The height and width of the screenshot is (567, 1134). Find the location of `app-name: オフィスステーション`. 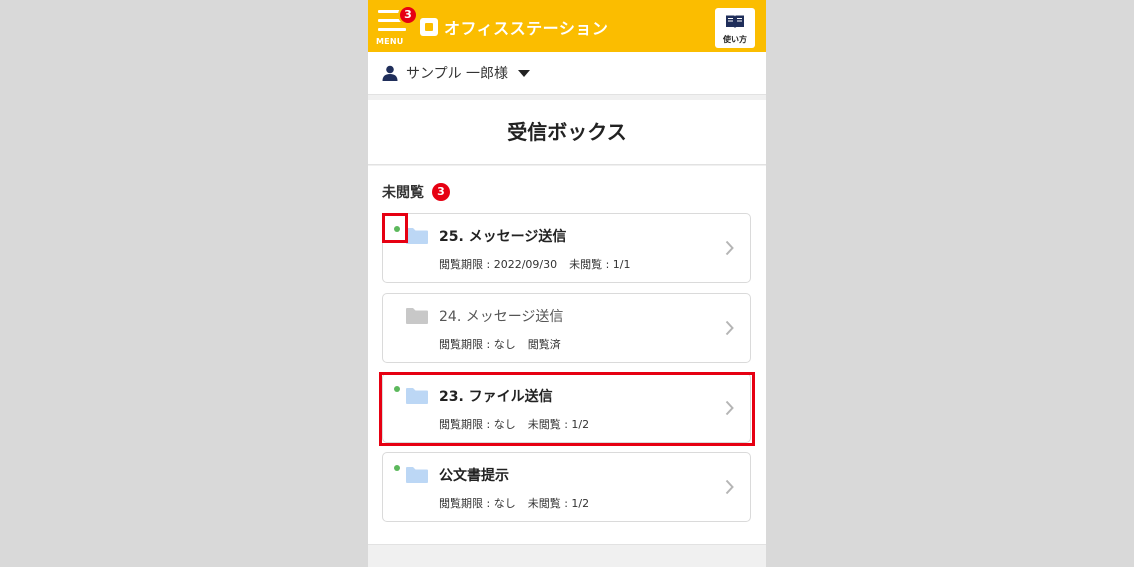

app-name: オフィスステーション is located at coordinates (526, 28).